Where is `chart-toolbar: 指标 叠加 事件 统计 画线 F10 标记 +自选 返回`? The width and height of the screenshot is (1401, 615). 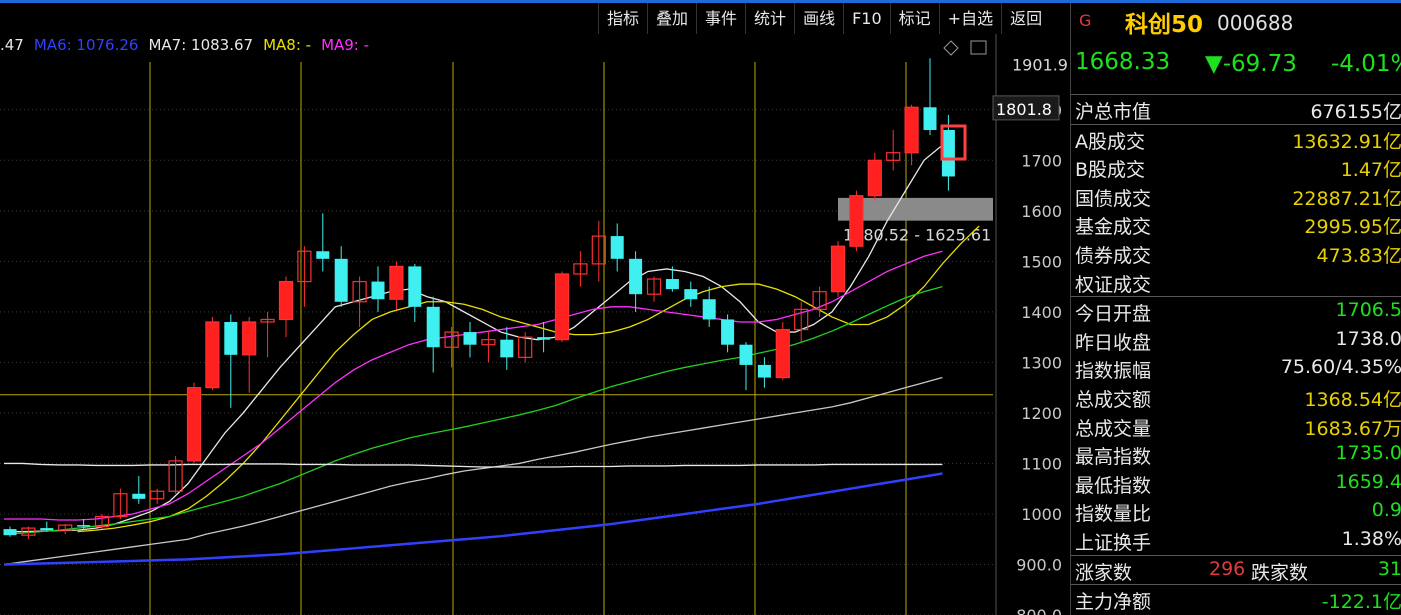 chart-toolbar: 指标 叠加 事件 统计 画线 F10 标记 +自选 返回 is located at coordinates (824, 18).